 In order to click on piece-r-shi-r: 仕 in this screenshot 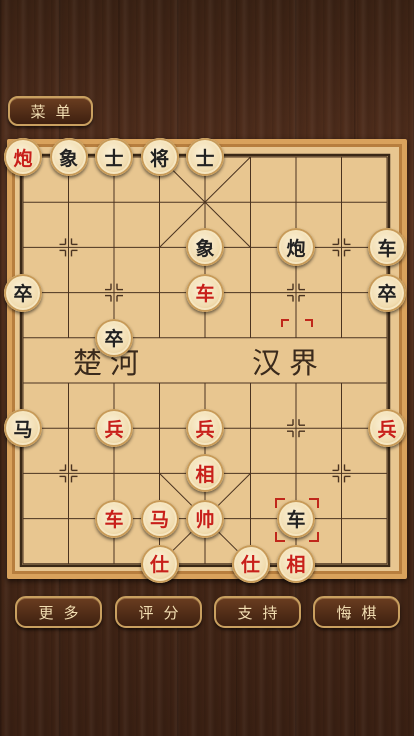, I will do `click(250, 563)`.